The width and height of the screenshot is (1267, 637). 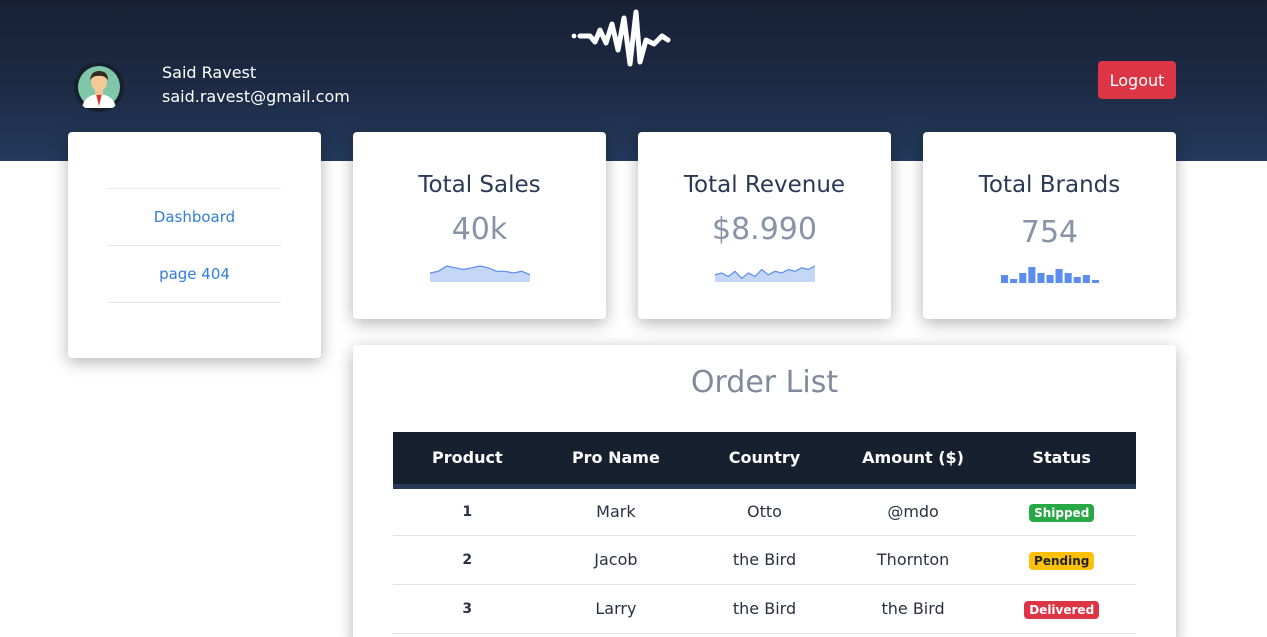 What do you see at coordinates (467, 609) in the screenshot?
I see `cell-product: 3` at bounding box center [467, 609].